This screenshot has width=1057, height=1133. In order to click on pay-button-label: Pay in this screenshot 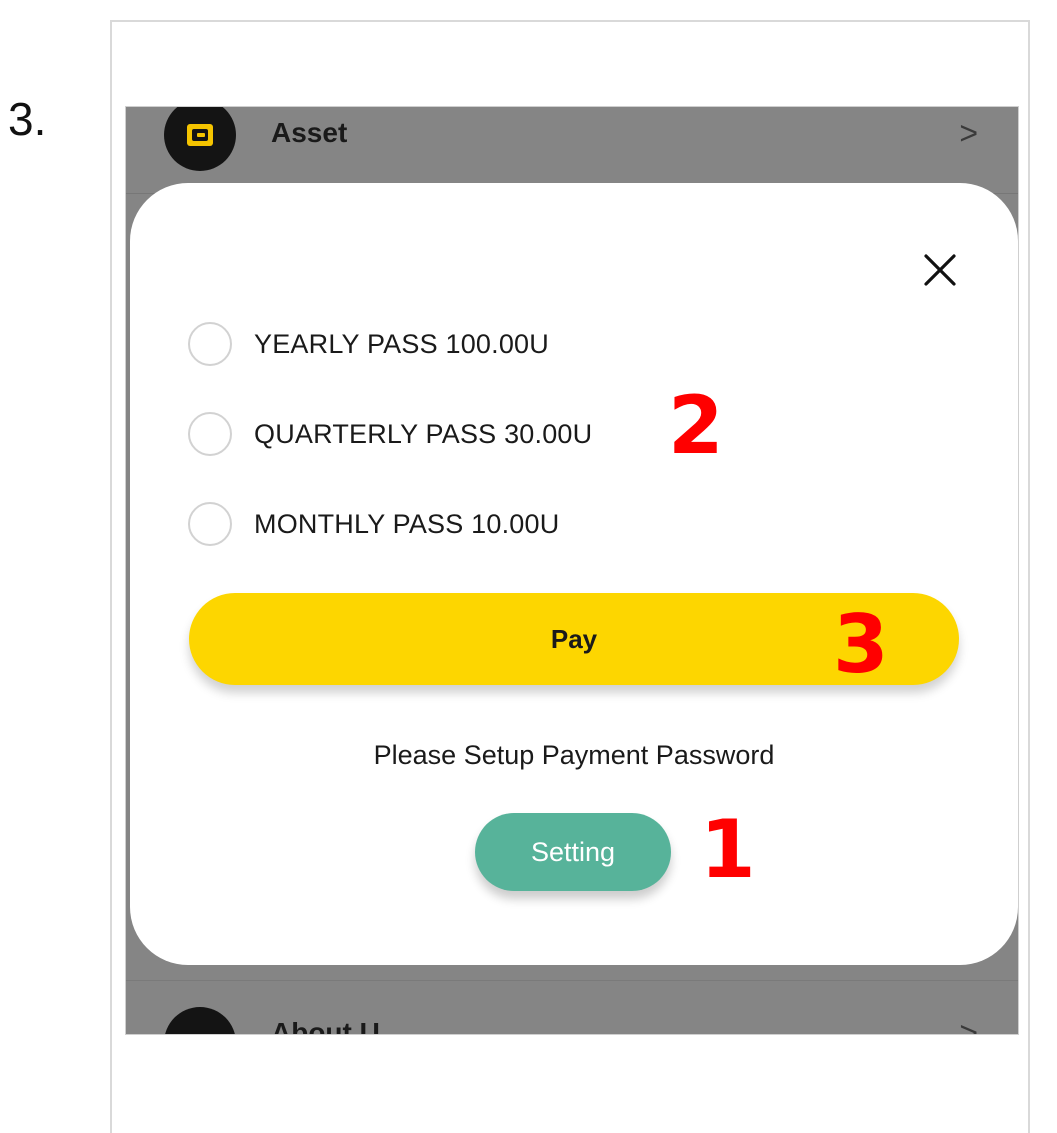, I will do `click(574, 638)`.